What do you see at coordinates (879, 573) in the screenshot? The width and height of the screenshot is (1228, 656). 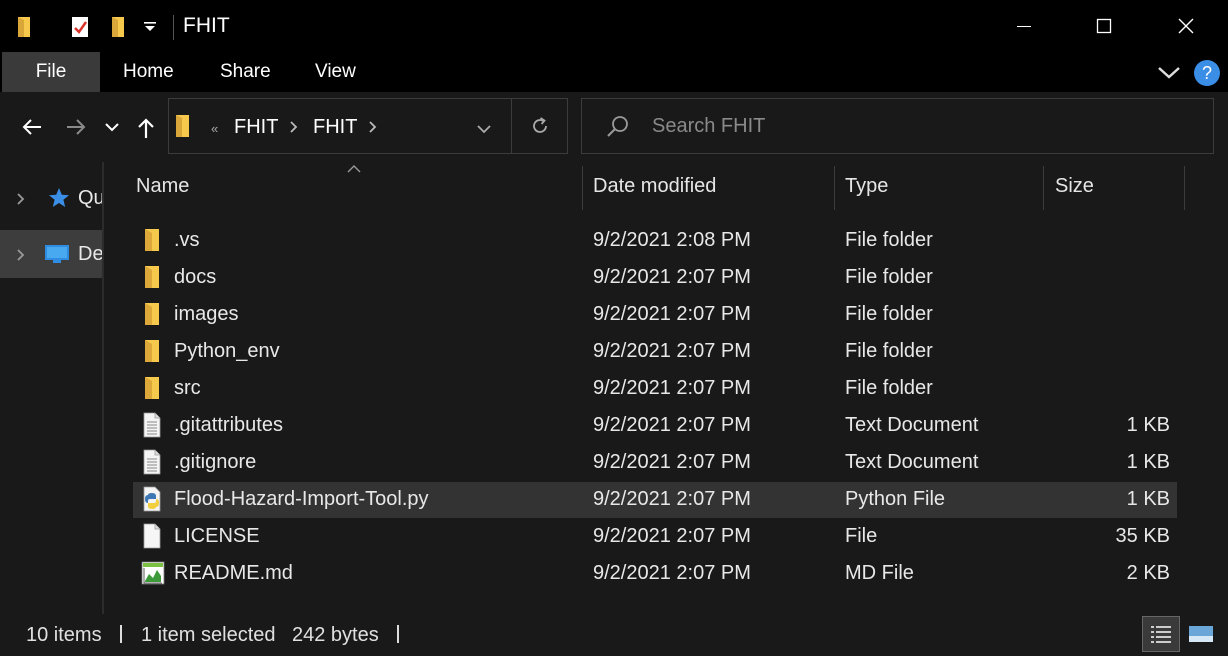 I see `file-type: MD File` at bounding box center [879, 573].